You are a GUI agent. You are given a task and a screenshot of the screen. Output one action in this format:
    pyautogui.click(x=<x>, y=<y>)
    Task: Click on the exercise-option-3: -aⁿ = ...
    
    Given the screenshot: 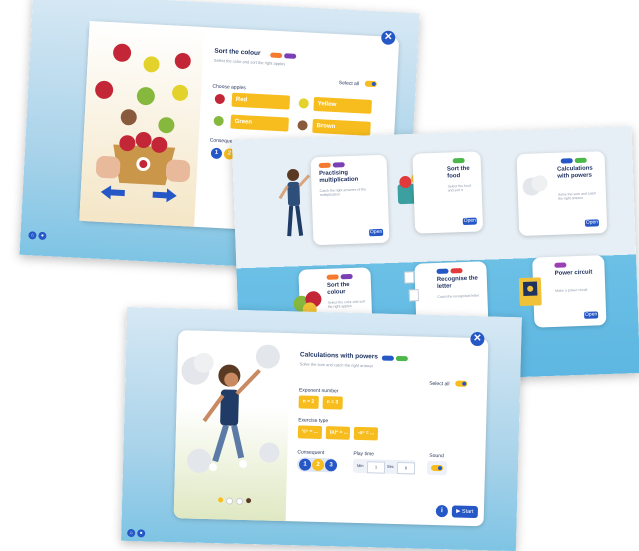 What is the action you would take?
    pyautogui.click(x=366, y=433)
    